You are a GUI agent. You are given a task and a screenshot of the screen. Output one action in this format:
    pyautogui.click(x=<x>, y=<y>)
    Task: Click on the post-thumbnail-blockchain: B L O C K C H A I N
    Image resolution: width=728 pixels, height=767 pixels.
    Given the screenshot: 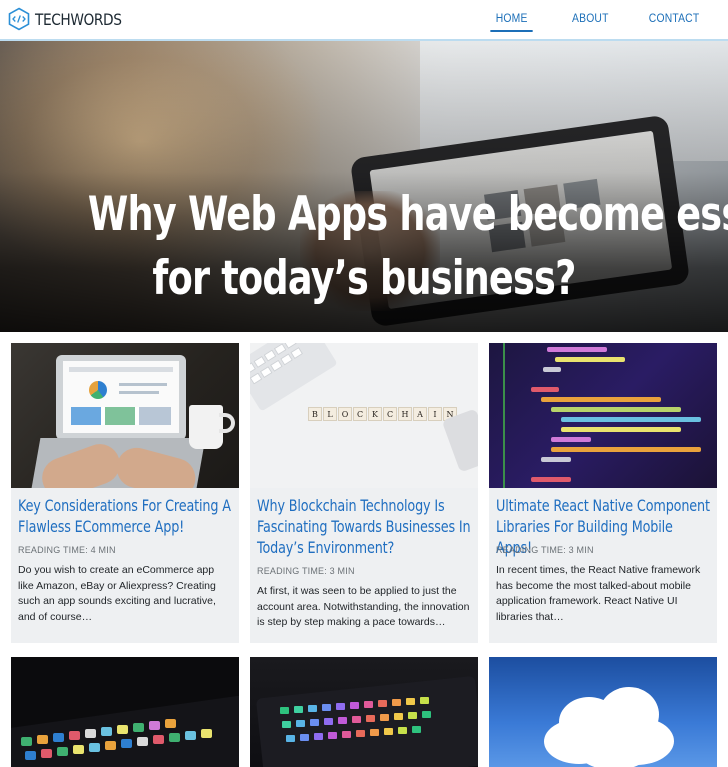 What is the action you would take?
    pyautogui.click(x=364, y=415)
    